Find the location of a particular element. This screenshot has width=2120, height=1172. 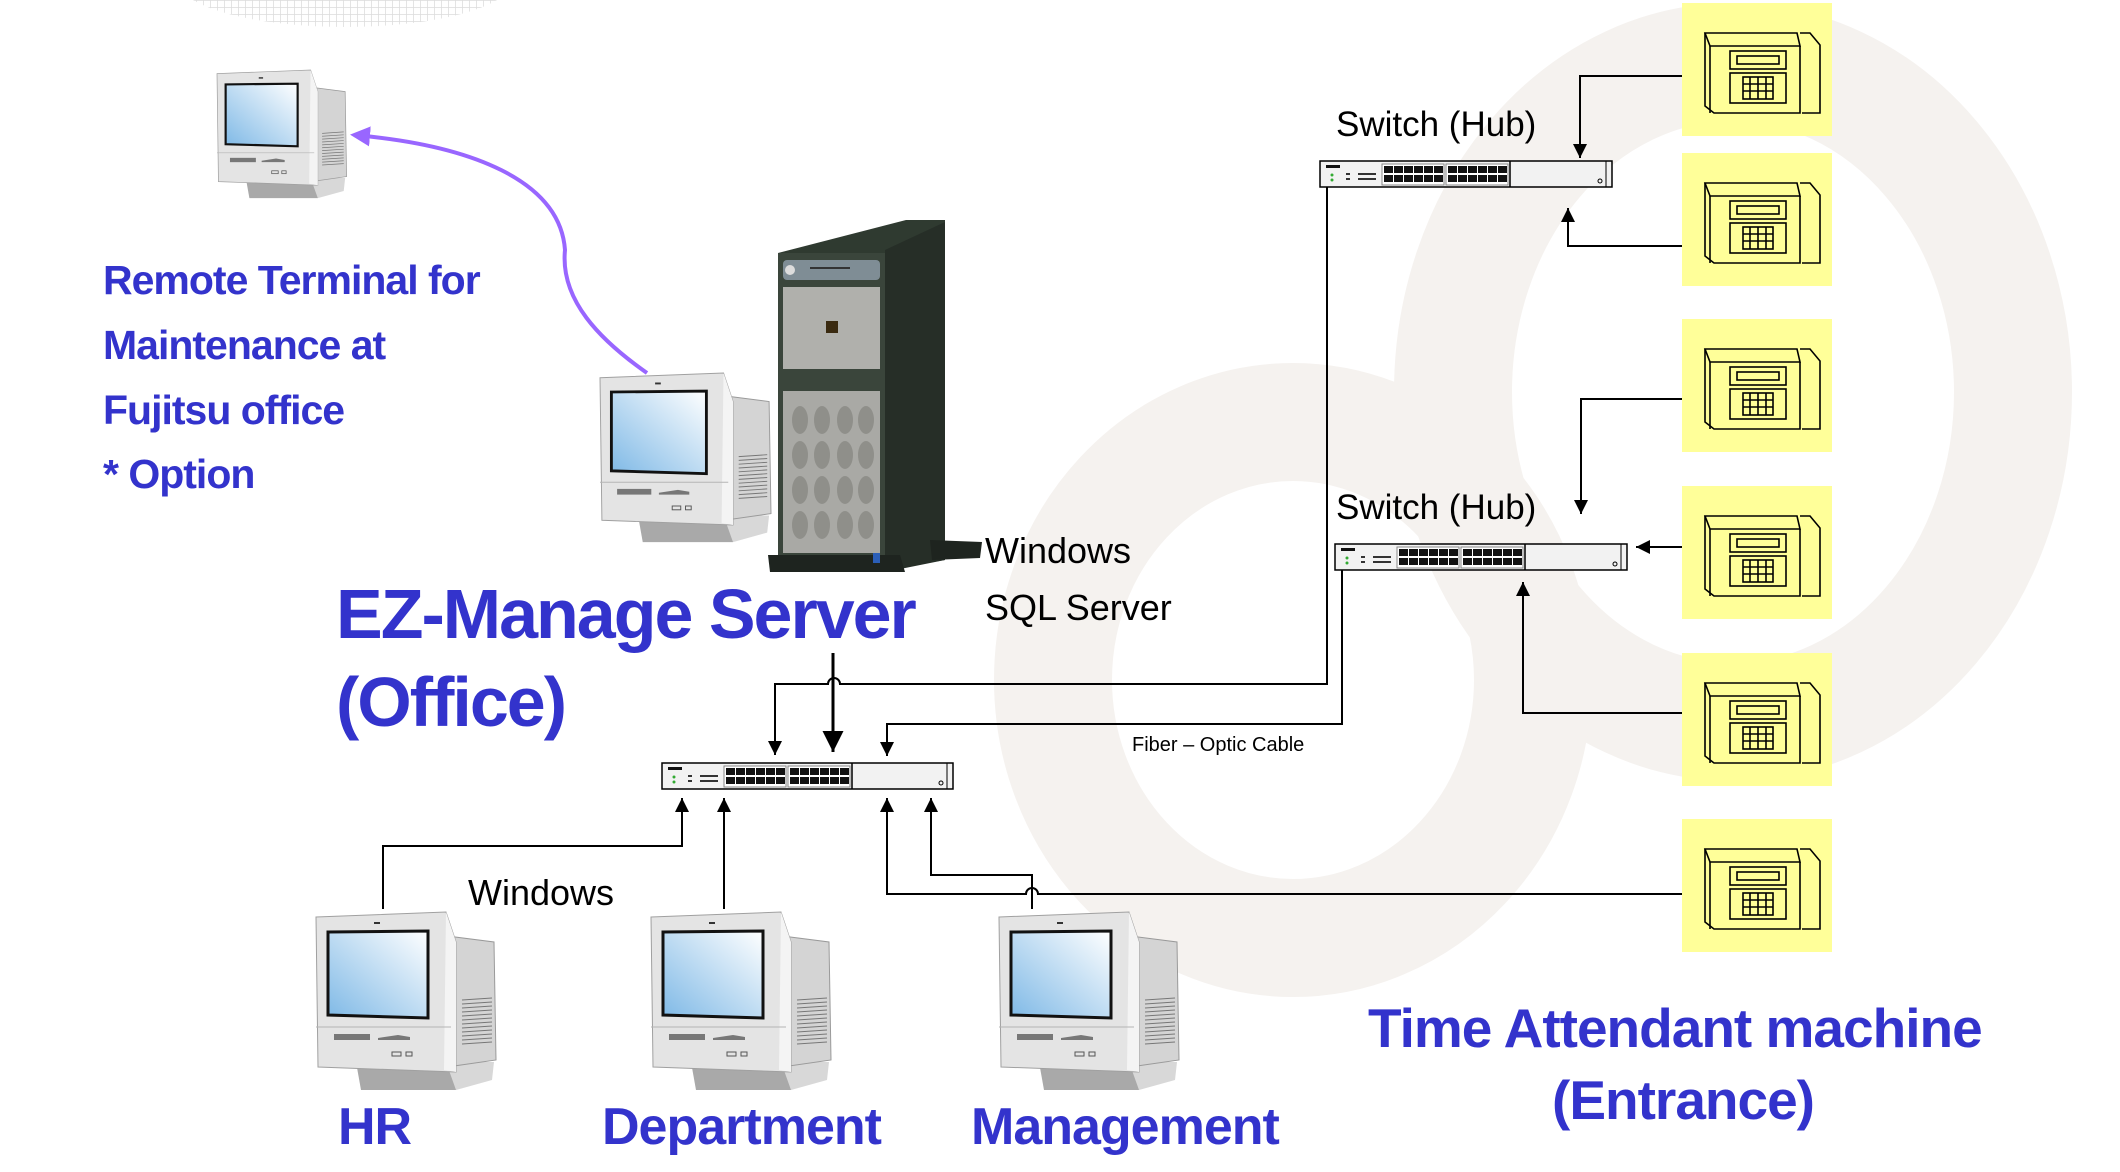

fiber-optic-cable-label: Fiber – Optic Cable is located at coordinates (1218, 745).